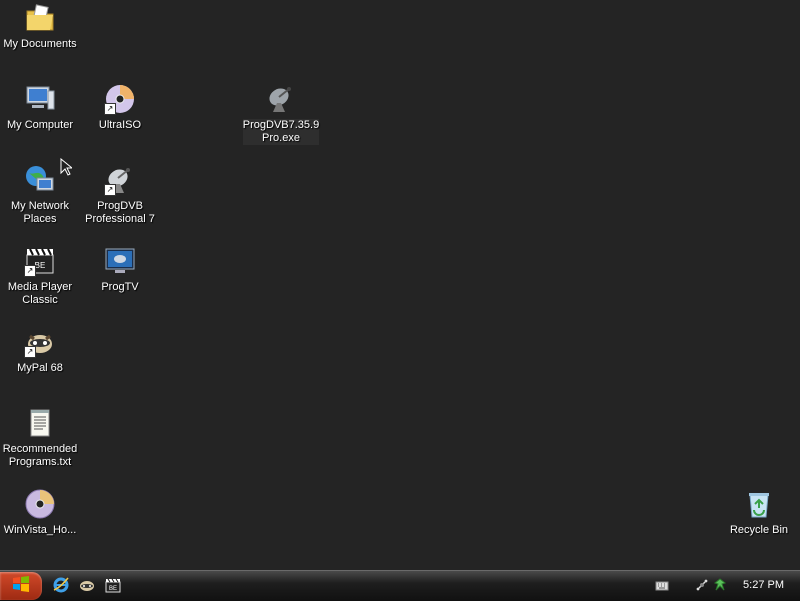  I want to click on disc-image-icon, so click(40, 504).